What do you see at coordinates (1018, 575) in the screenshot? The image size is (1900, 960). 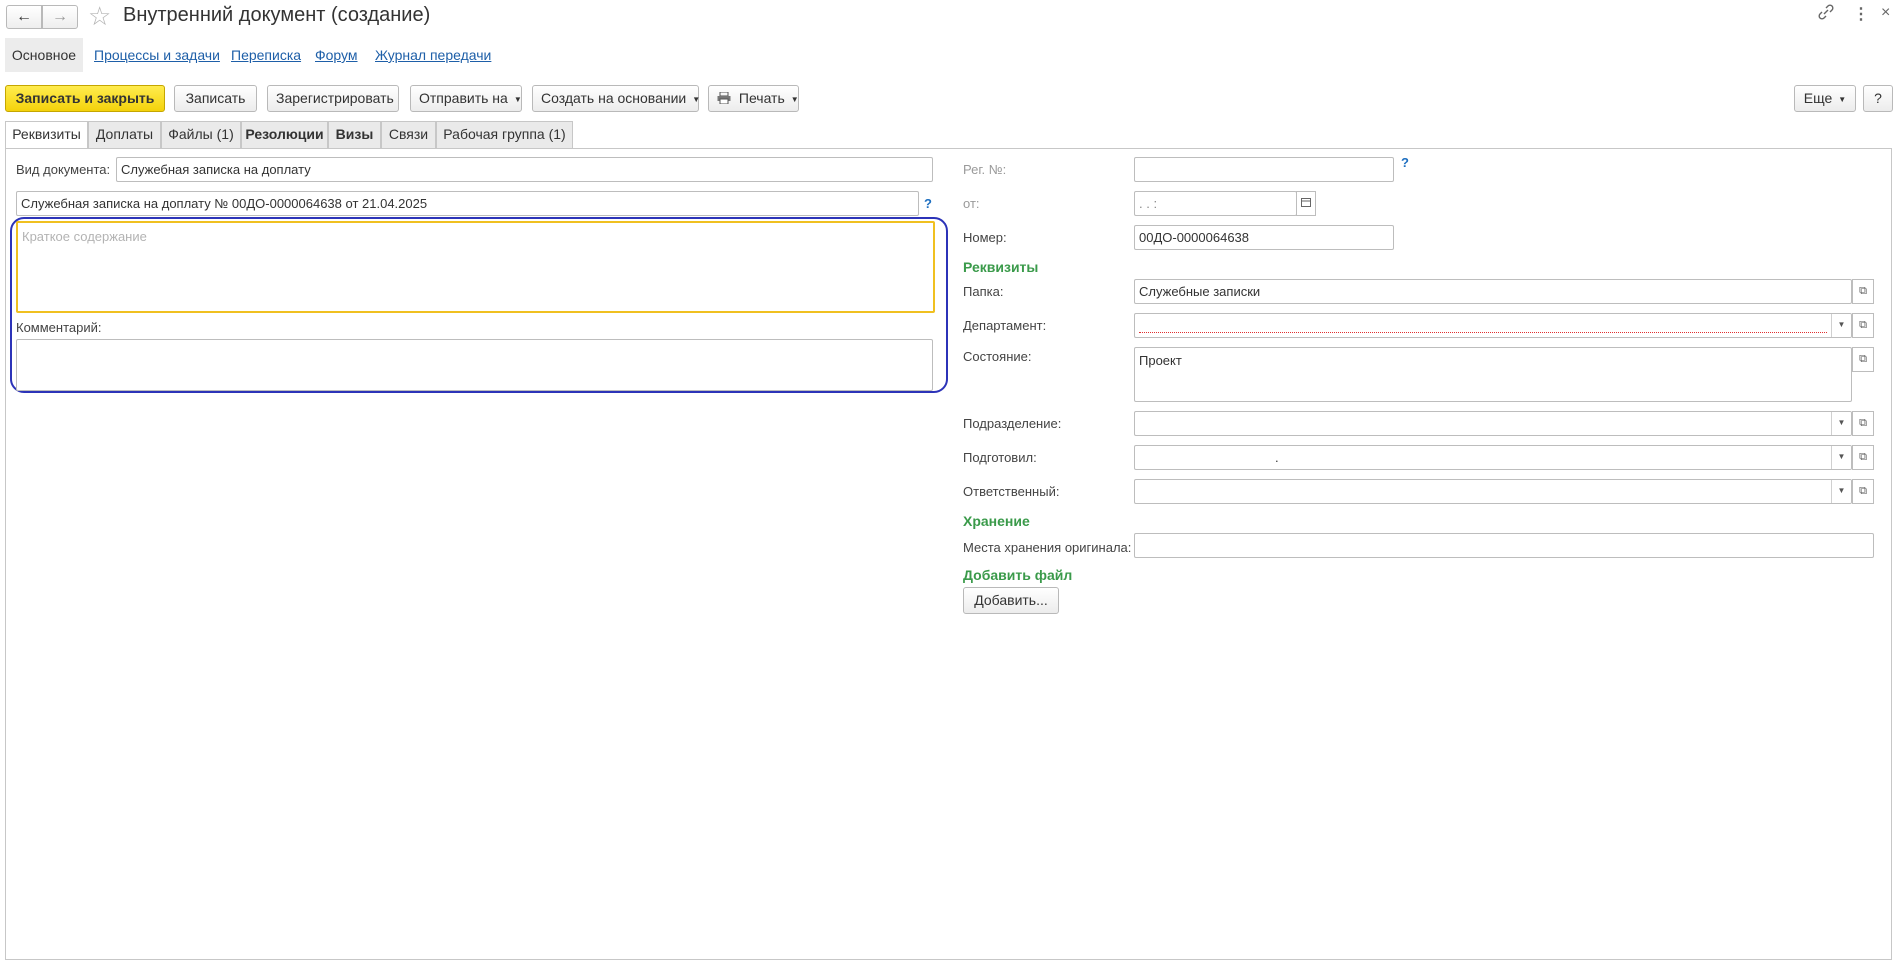 I see `section-add-file: Добавить файл` at bounding box center [1018, 575].